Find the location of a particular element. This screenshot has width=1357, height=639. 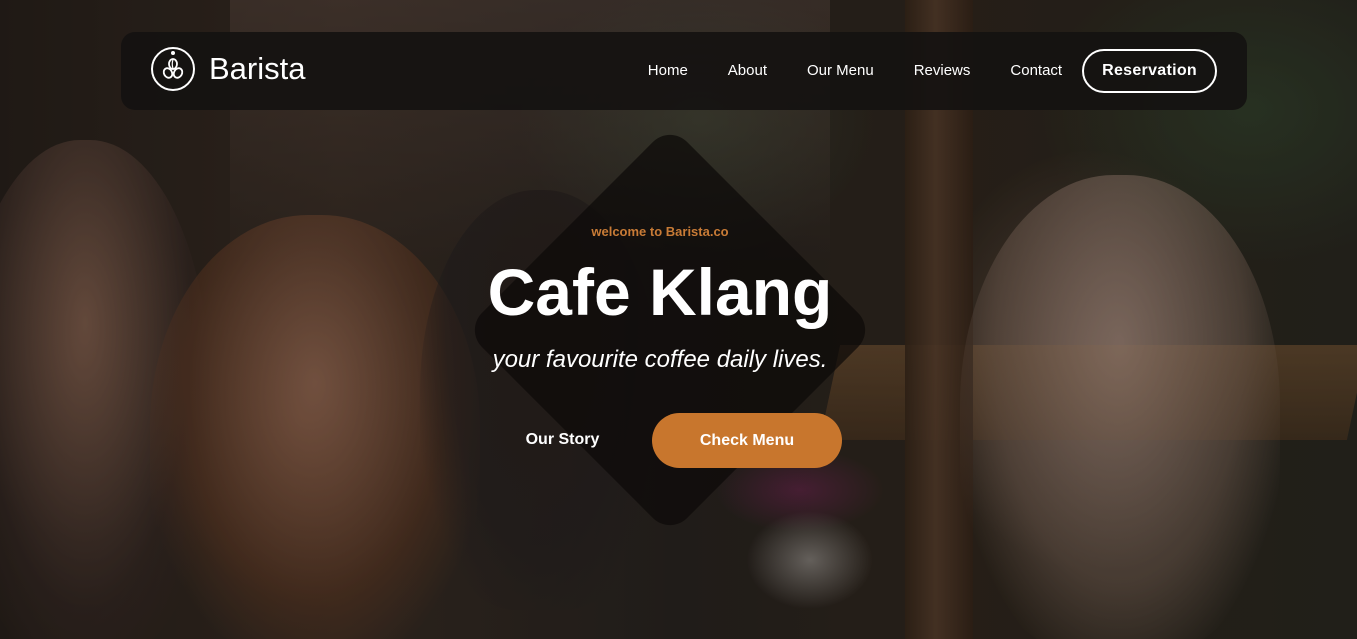

check-menu-button: Check Menu is located at coordinates (747, 440).